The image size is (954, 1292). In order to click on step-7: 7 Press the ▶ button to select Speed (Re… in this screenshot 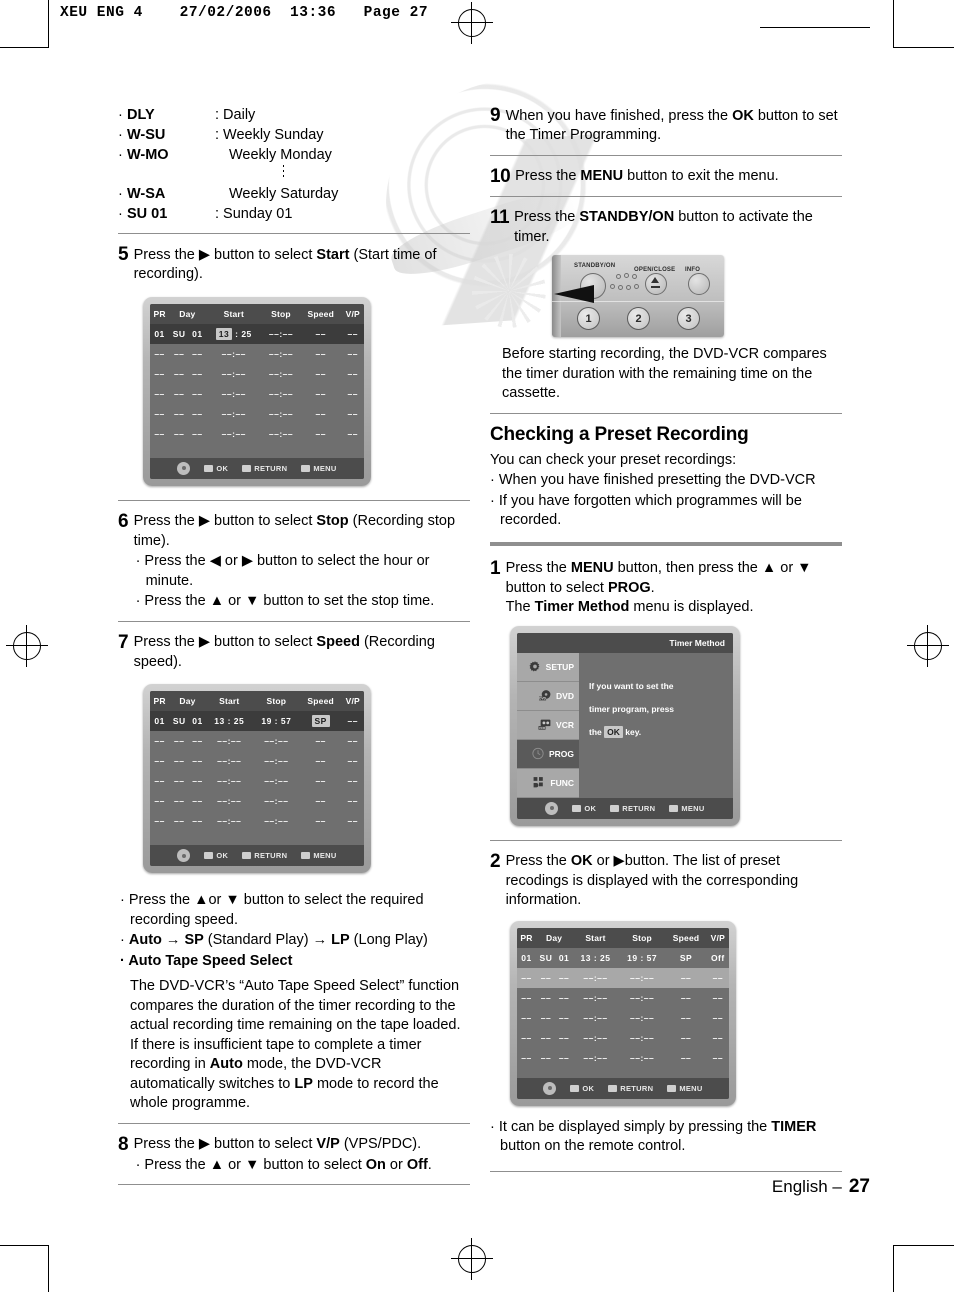, I will do `click(294, 652)`.